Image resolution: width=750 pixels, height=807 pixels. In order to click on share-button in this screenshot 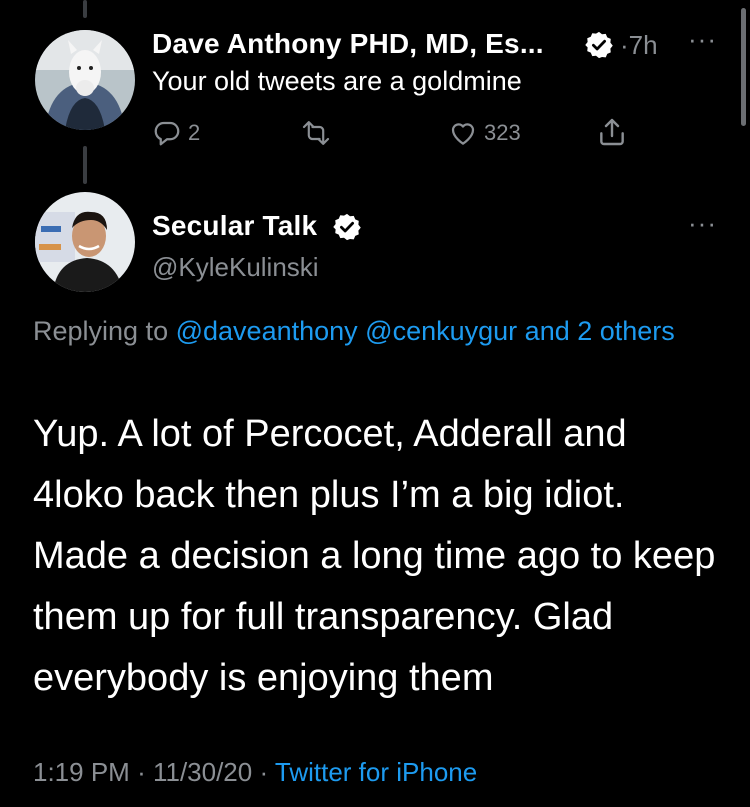, I will do `click(612, 132)`.